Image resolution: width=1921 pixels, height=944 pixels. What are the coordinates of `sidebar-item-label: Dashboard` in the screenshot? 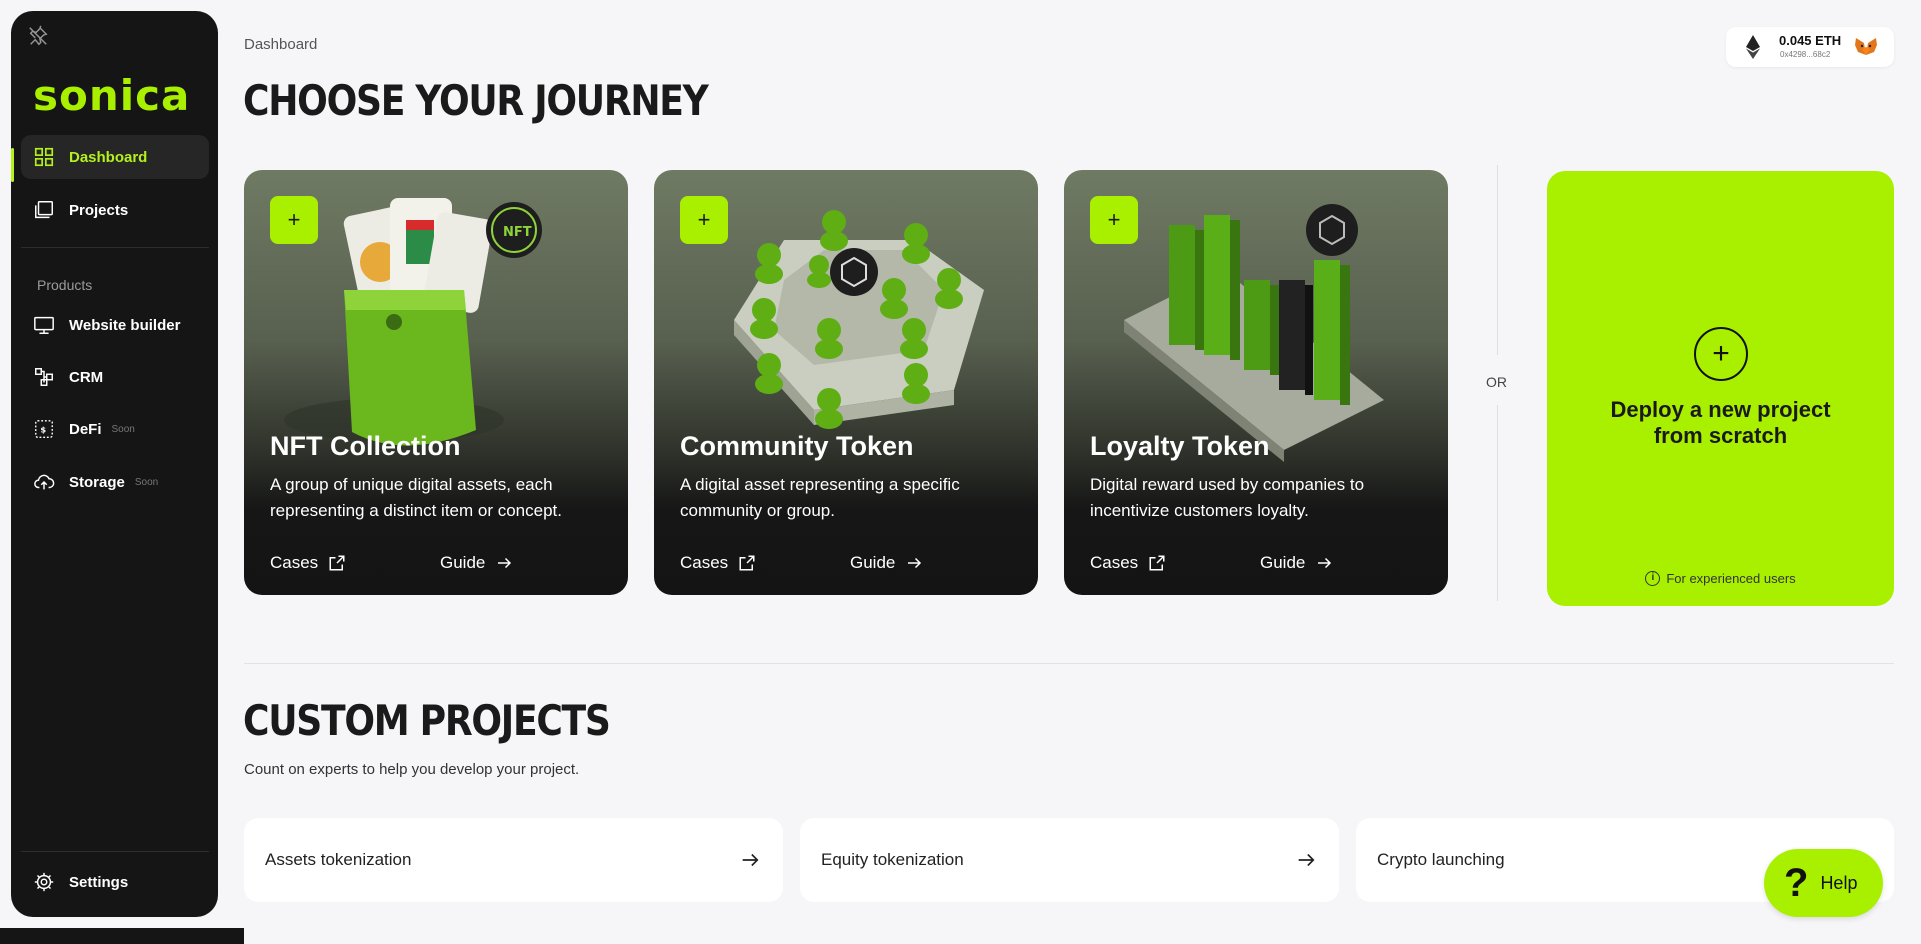 It's located at (108, 157).